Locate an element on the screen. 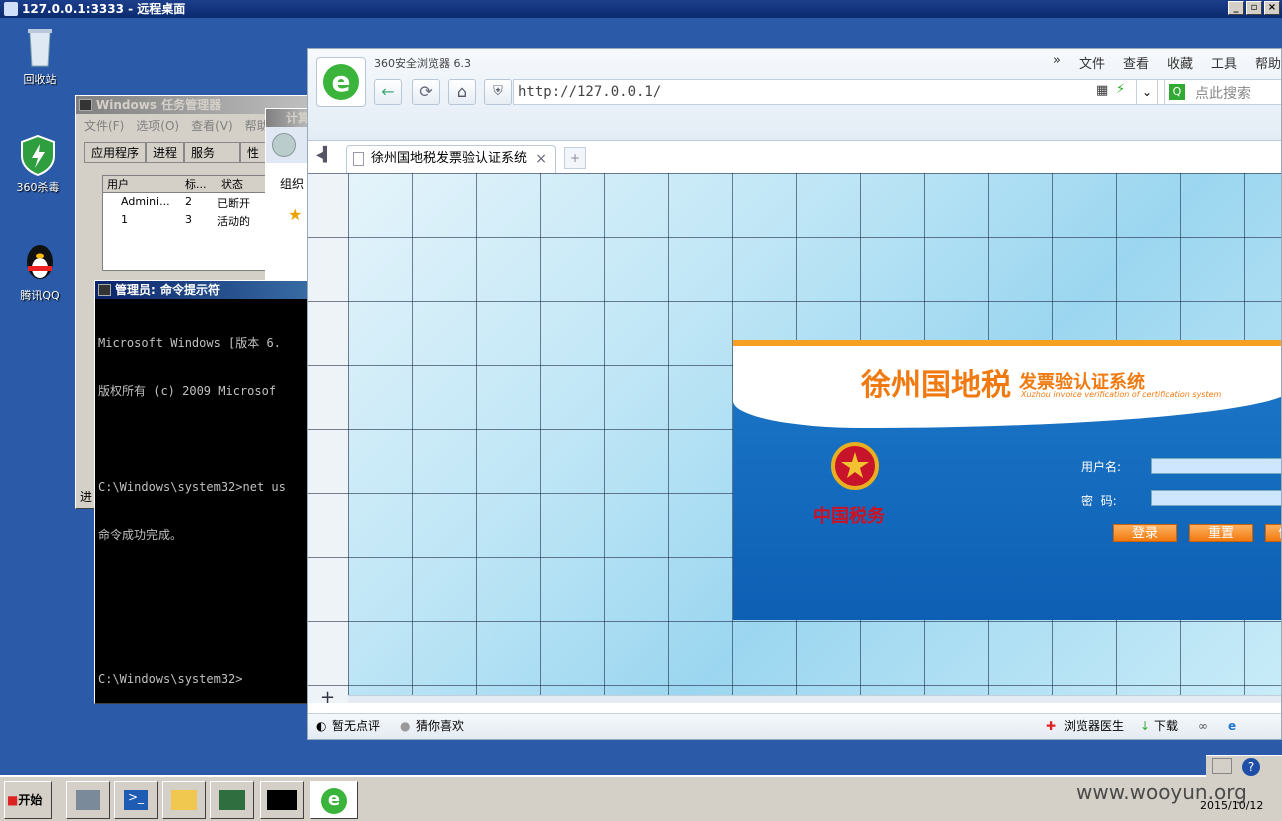 The height and width of the screenshot is (821, 1282). browser-doctor-button: 浏览器医生 is located at coordinates (1094, 726).